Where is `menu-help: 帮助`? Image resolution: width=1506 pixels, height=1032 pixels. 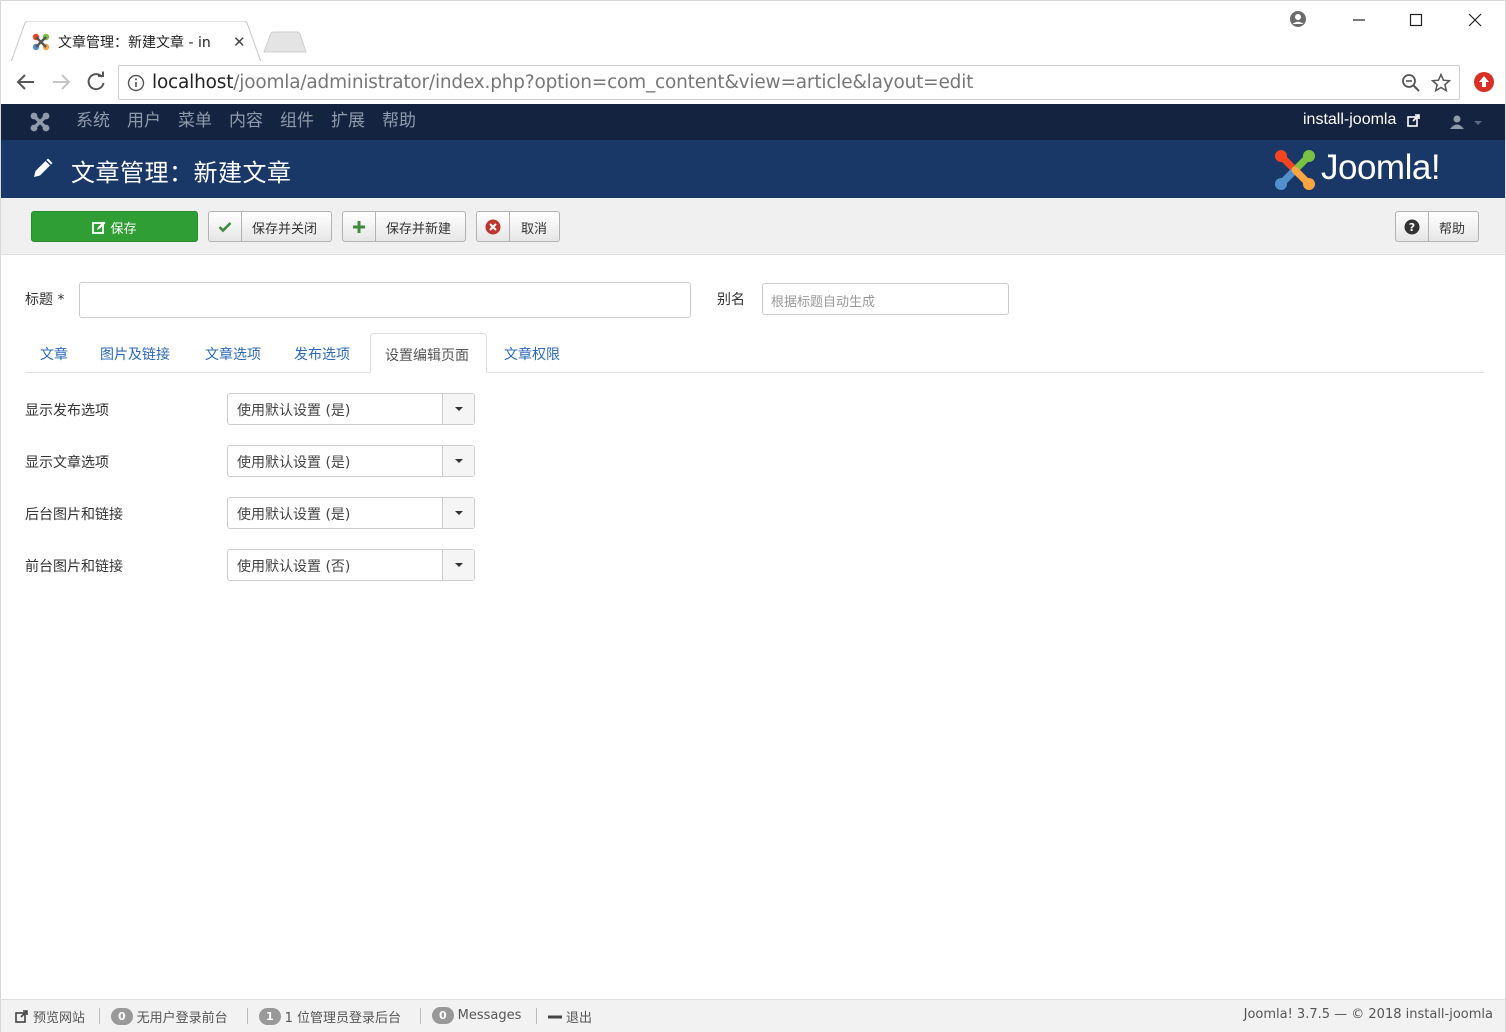 menu-help: 帮助 is located at coordinates (399, 121).